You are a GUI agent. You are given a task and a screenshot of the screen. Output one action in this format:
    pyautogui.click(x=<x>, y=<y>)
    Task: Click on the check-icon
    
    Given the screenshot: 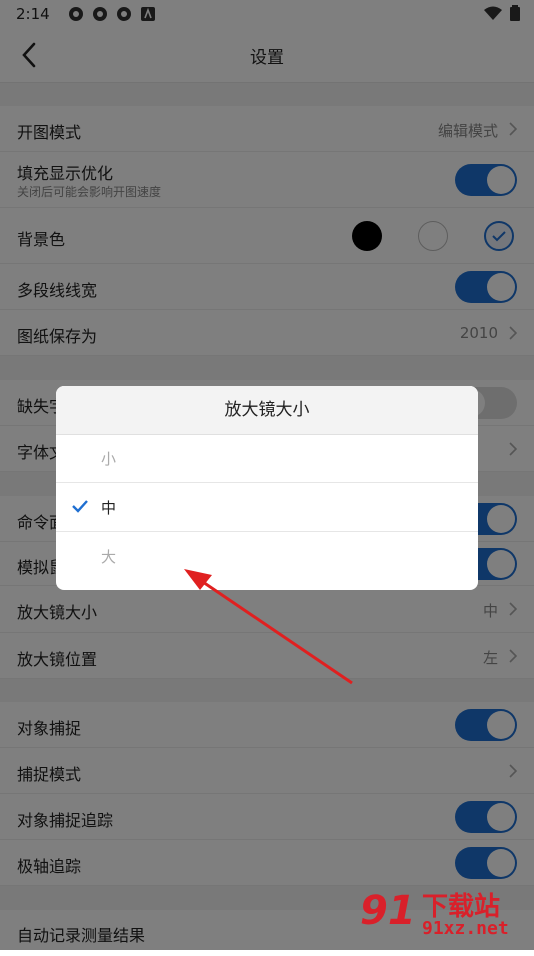 What is the action you would take?
    pyautogui.click(x=80, y=506)
    